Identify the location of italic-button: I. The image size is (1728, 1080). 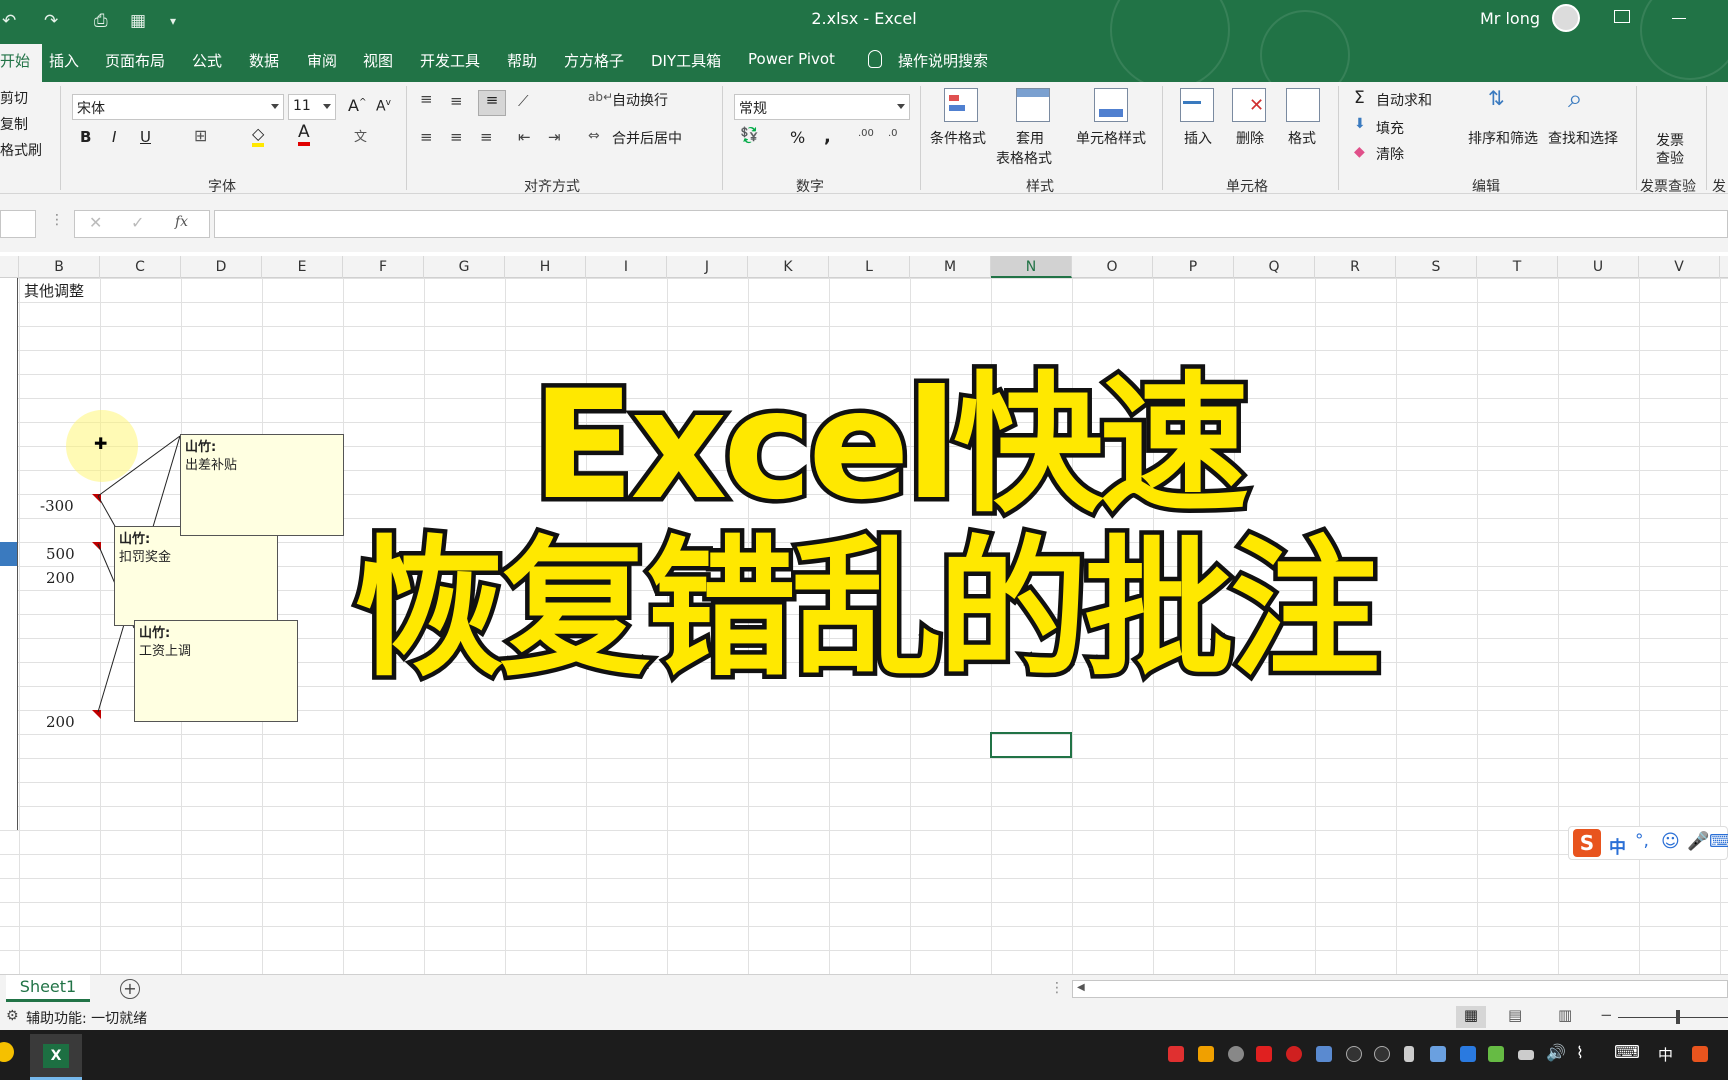
(114, 137).